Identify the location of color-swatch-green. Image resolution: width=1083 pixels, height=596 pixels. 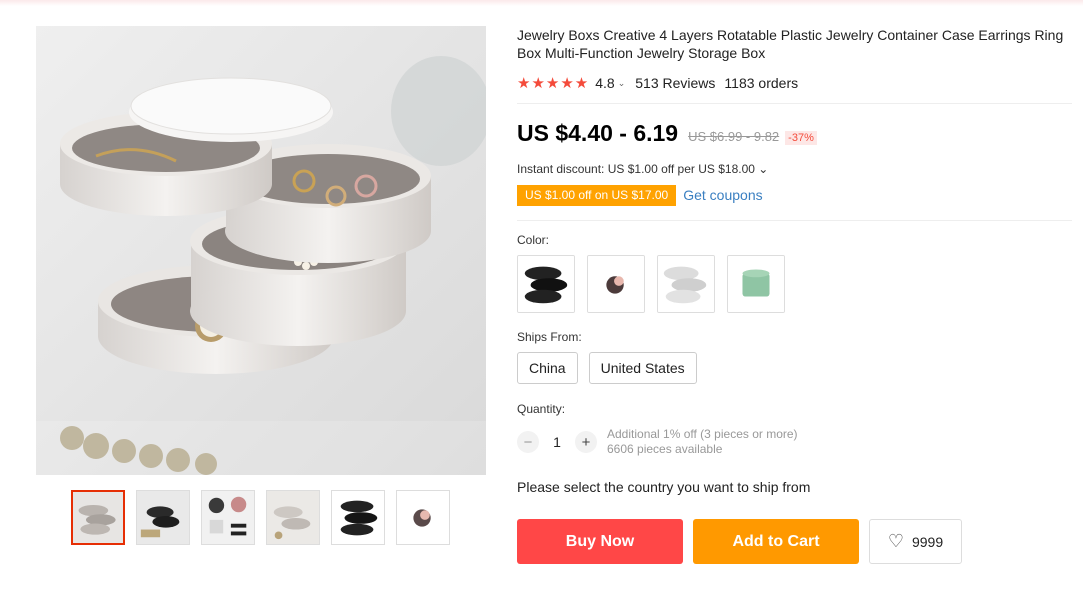
(756, 284).